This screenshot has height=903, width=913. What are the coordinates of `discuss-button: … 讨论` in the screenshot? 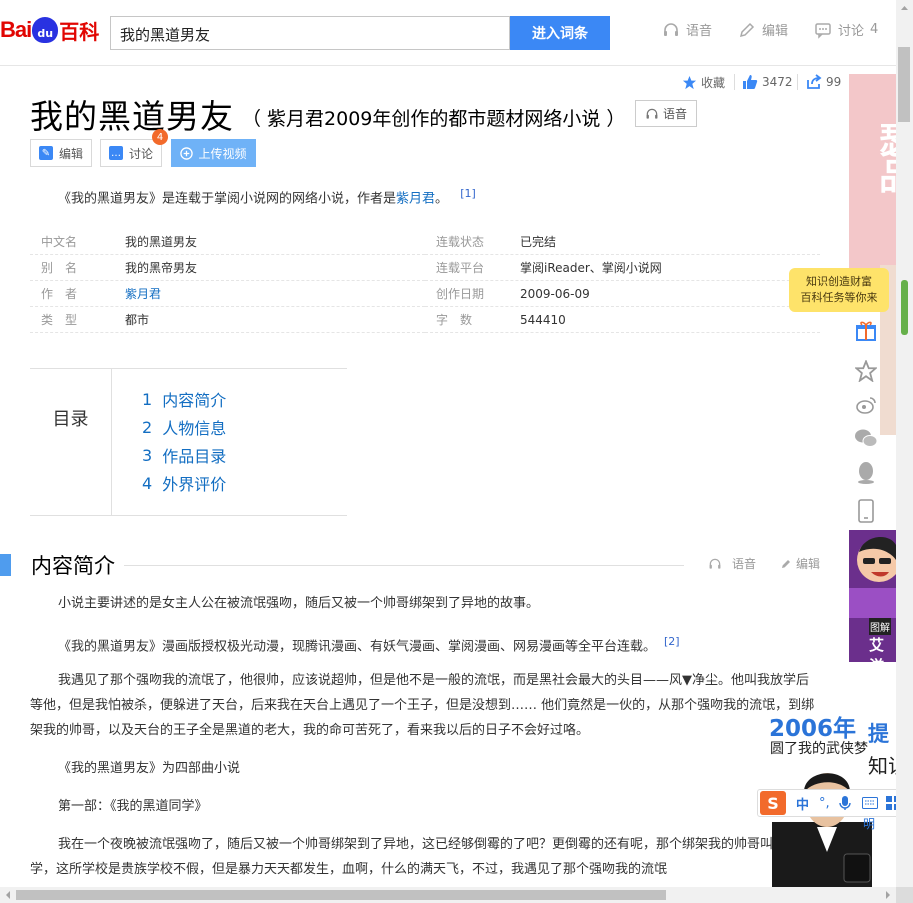 It's located at (131, 153).